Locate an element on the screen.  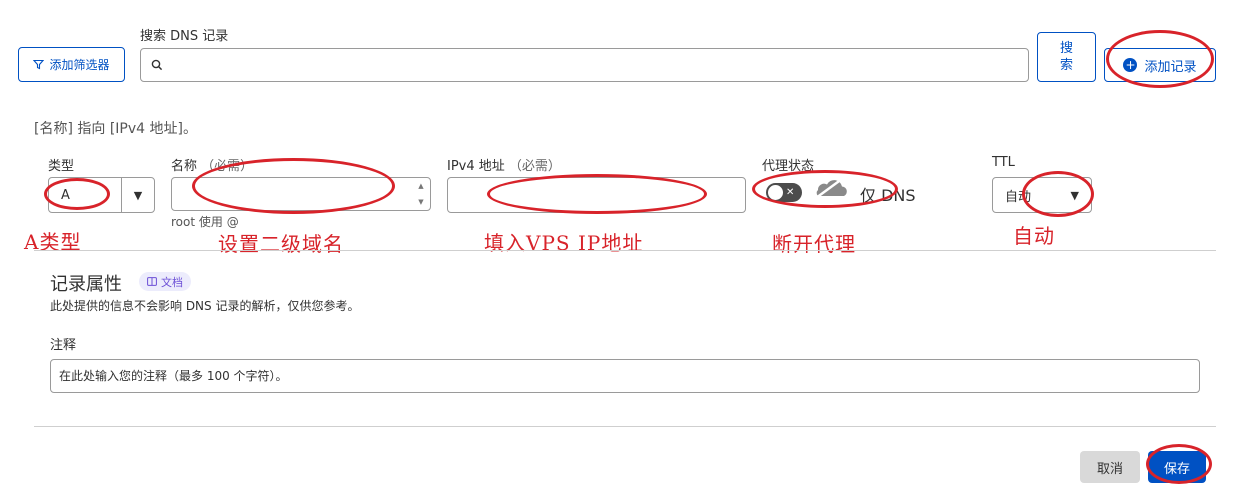
comment-field is located at coordinates (625, 376).